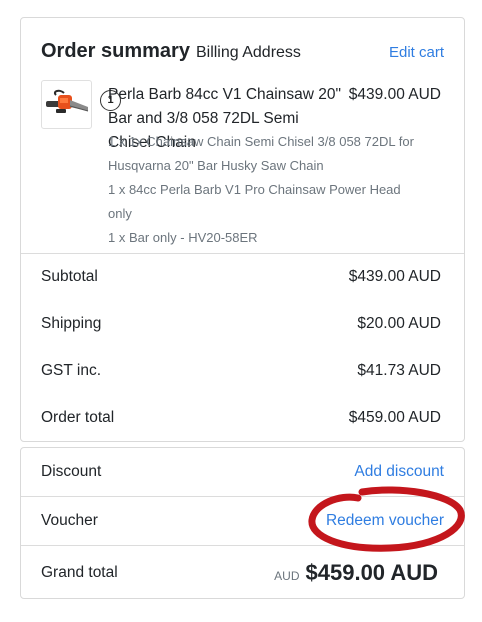  Describe the element at coordinates (416, 52) in the screenshot. I see `edit-cart-link: Edit cart` at that location.